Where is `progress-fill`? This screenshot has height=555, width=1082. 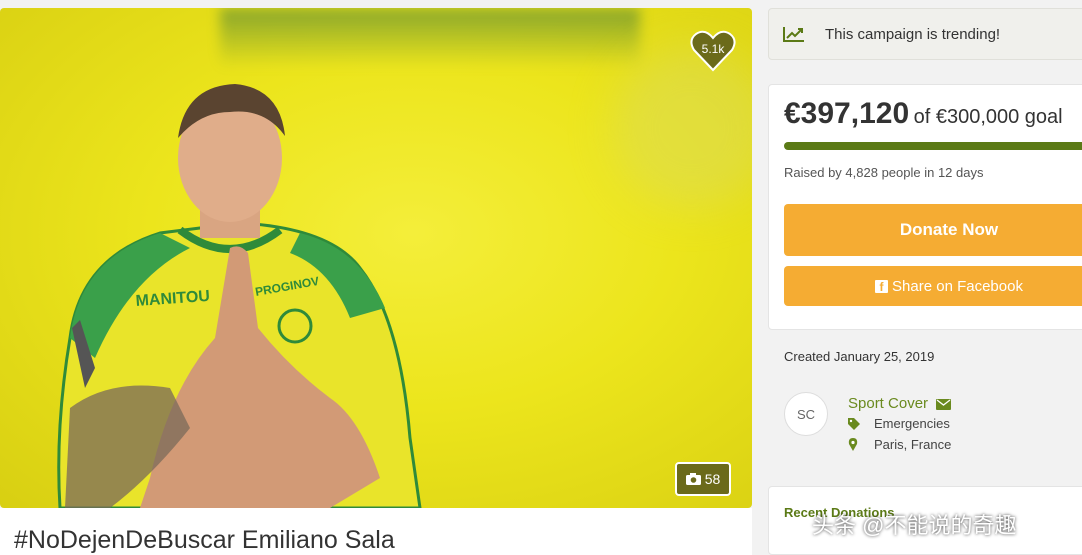
progress-fill is located at coordinates (933, 146).